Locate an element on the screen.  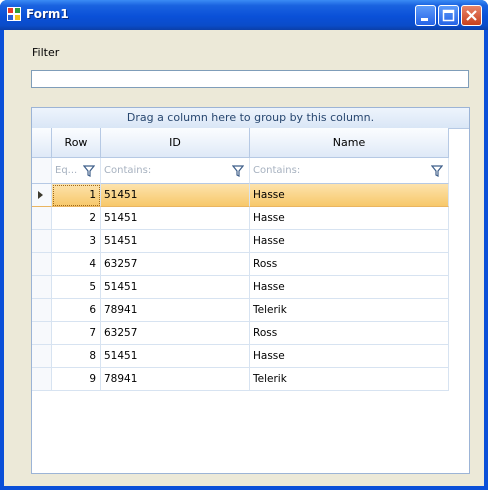
cell-row: 2 is located at coordinates (76, 218).